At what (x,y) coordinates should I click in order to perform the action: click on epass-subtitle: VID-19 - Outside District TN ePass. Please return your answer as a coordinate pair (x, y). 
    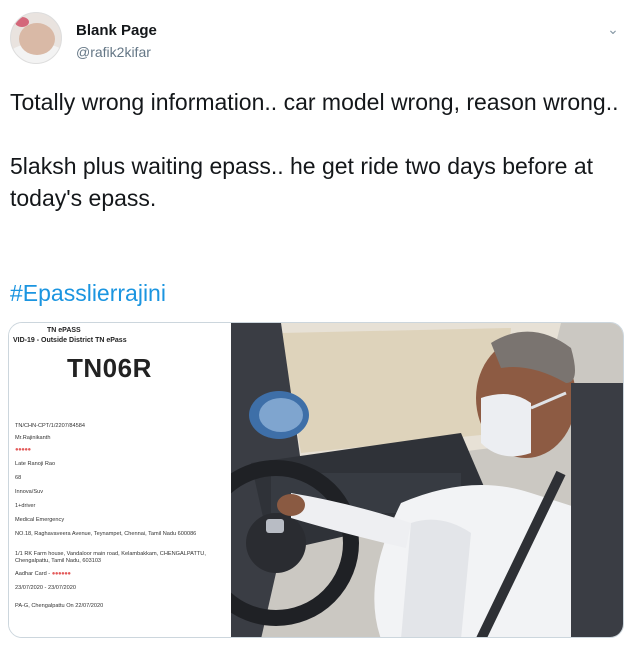
    Looking at the image, I should click on (70, 340).